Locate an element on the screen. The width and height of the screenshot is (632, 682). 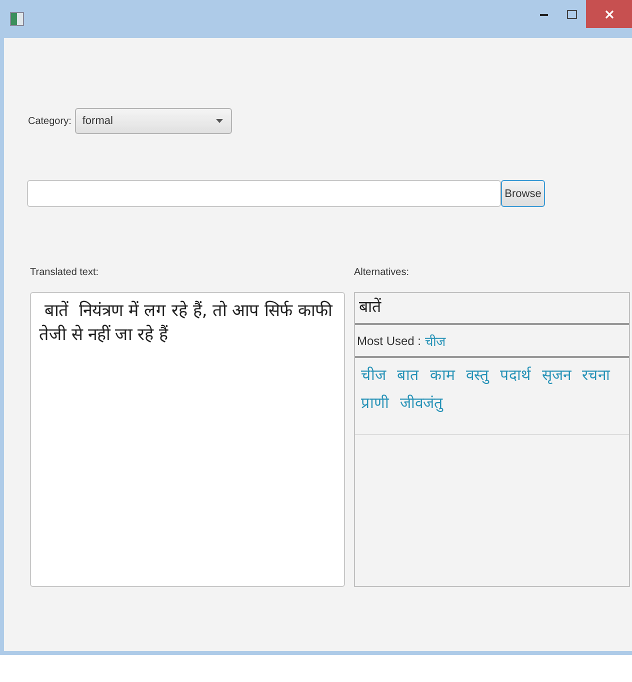
alternative-word: सृजन is located at coordinates (556, 374).